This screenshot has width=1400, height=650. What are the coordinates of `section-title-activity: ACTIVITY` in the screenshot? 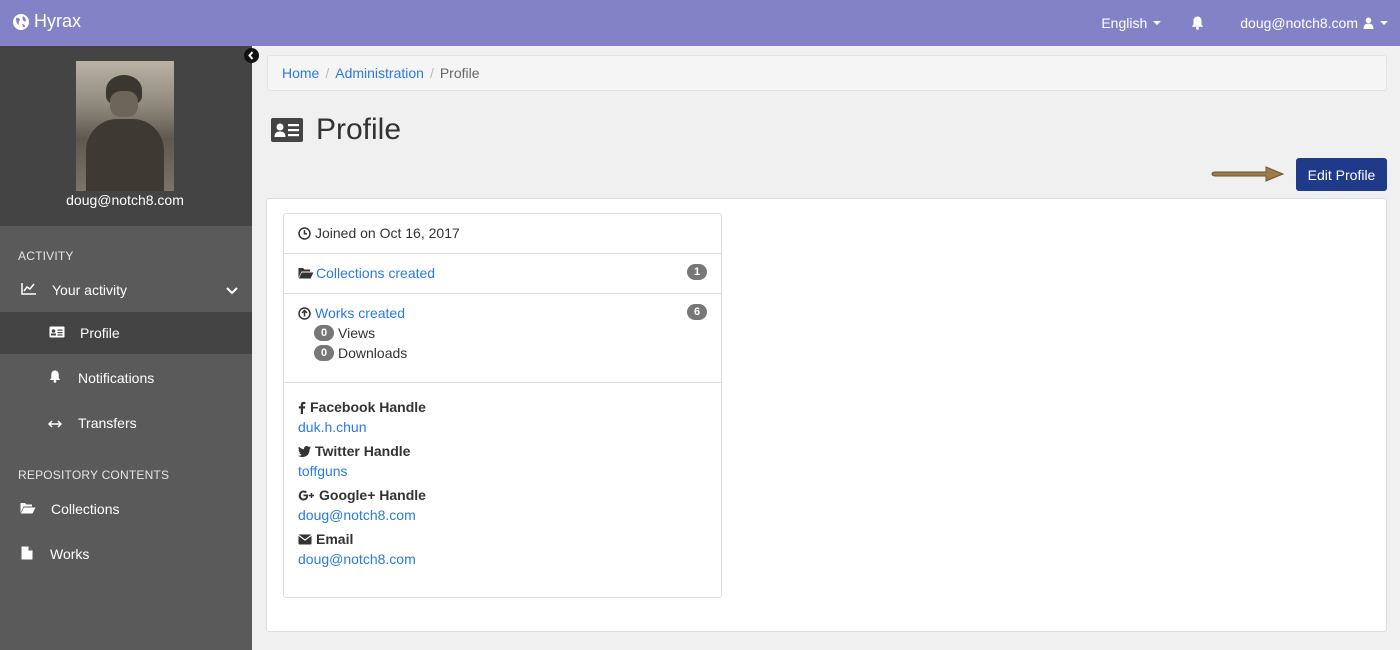 It's located at (46, 256).